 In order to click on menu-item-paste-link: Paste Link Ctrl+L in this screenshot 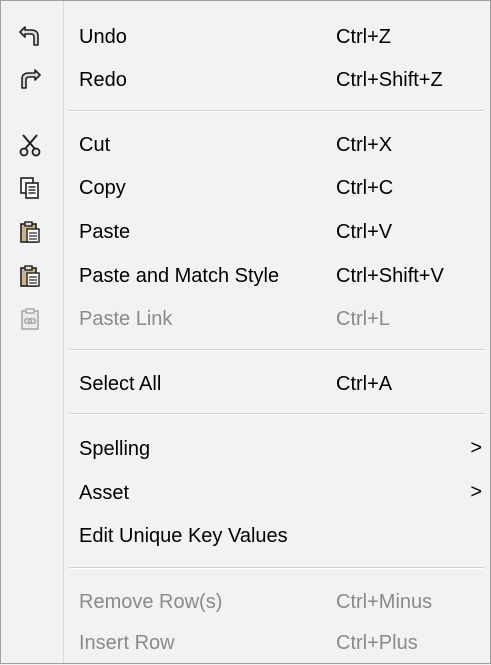, I will do `click(245, 319)`.